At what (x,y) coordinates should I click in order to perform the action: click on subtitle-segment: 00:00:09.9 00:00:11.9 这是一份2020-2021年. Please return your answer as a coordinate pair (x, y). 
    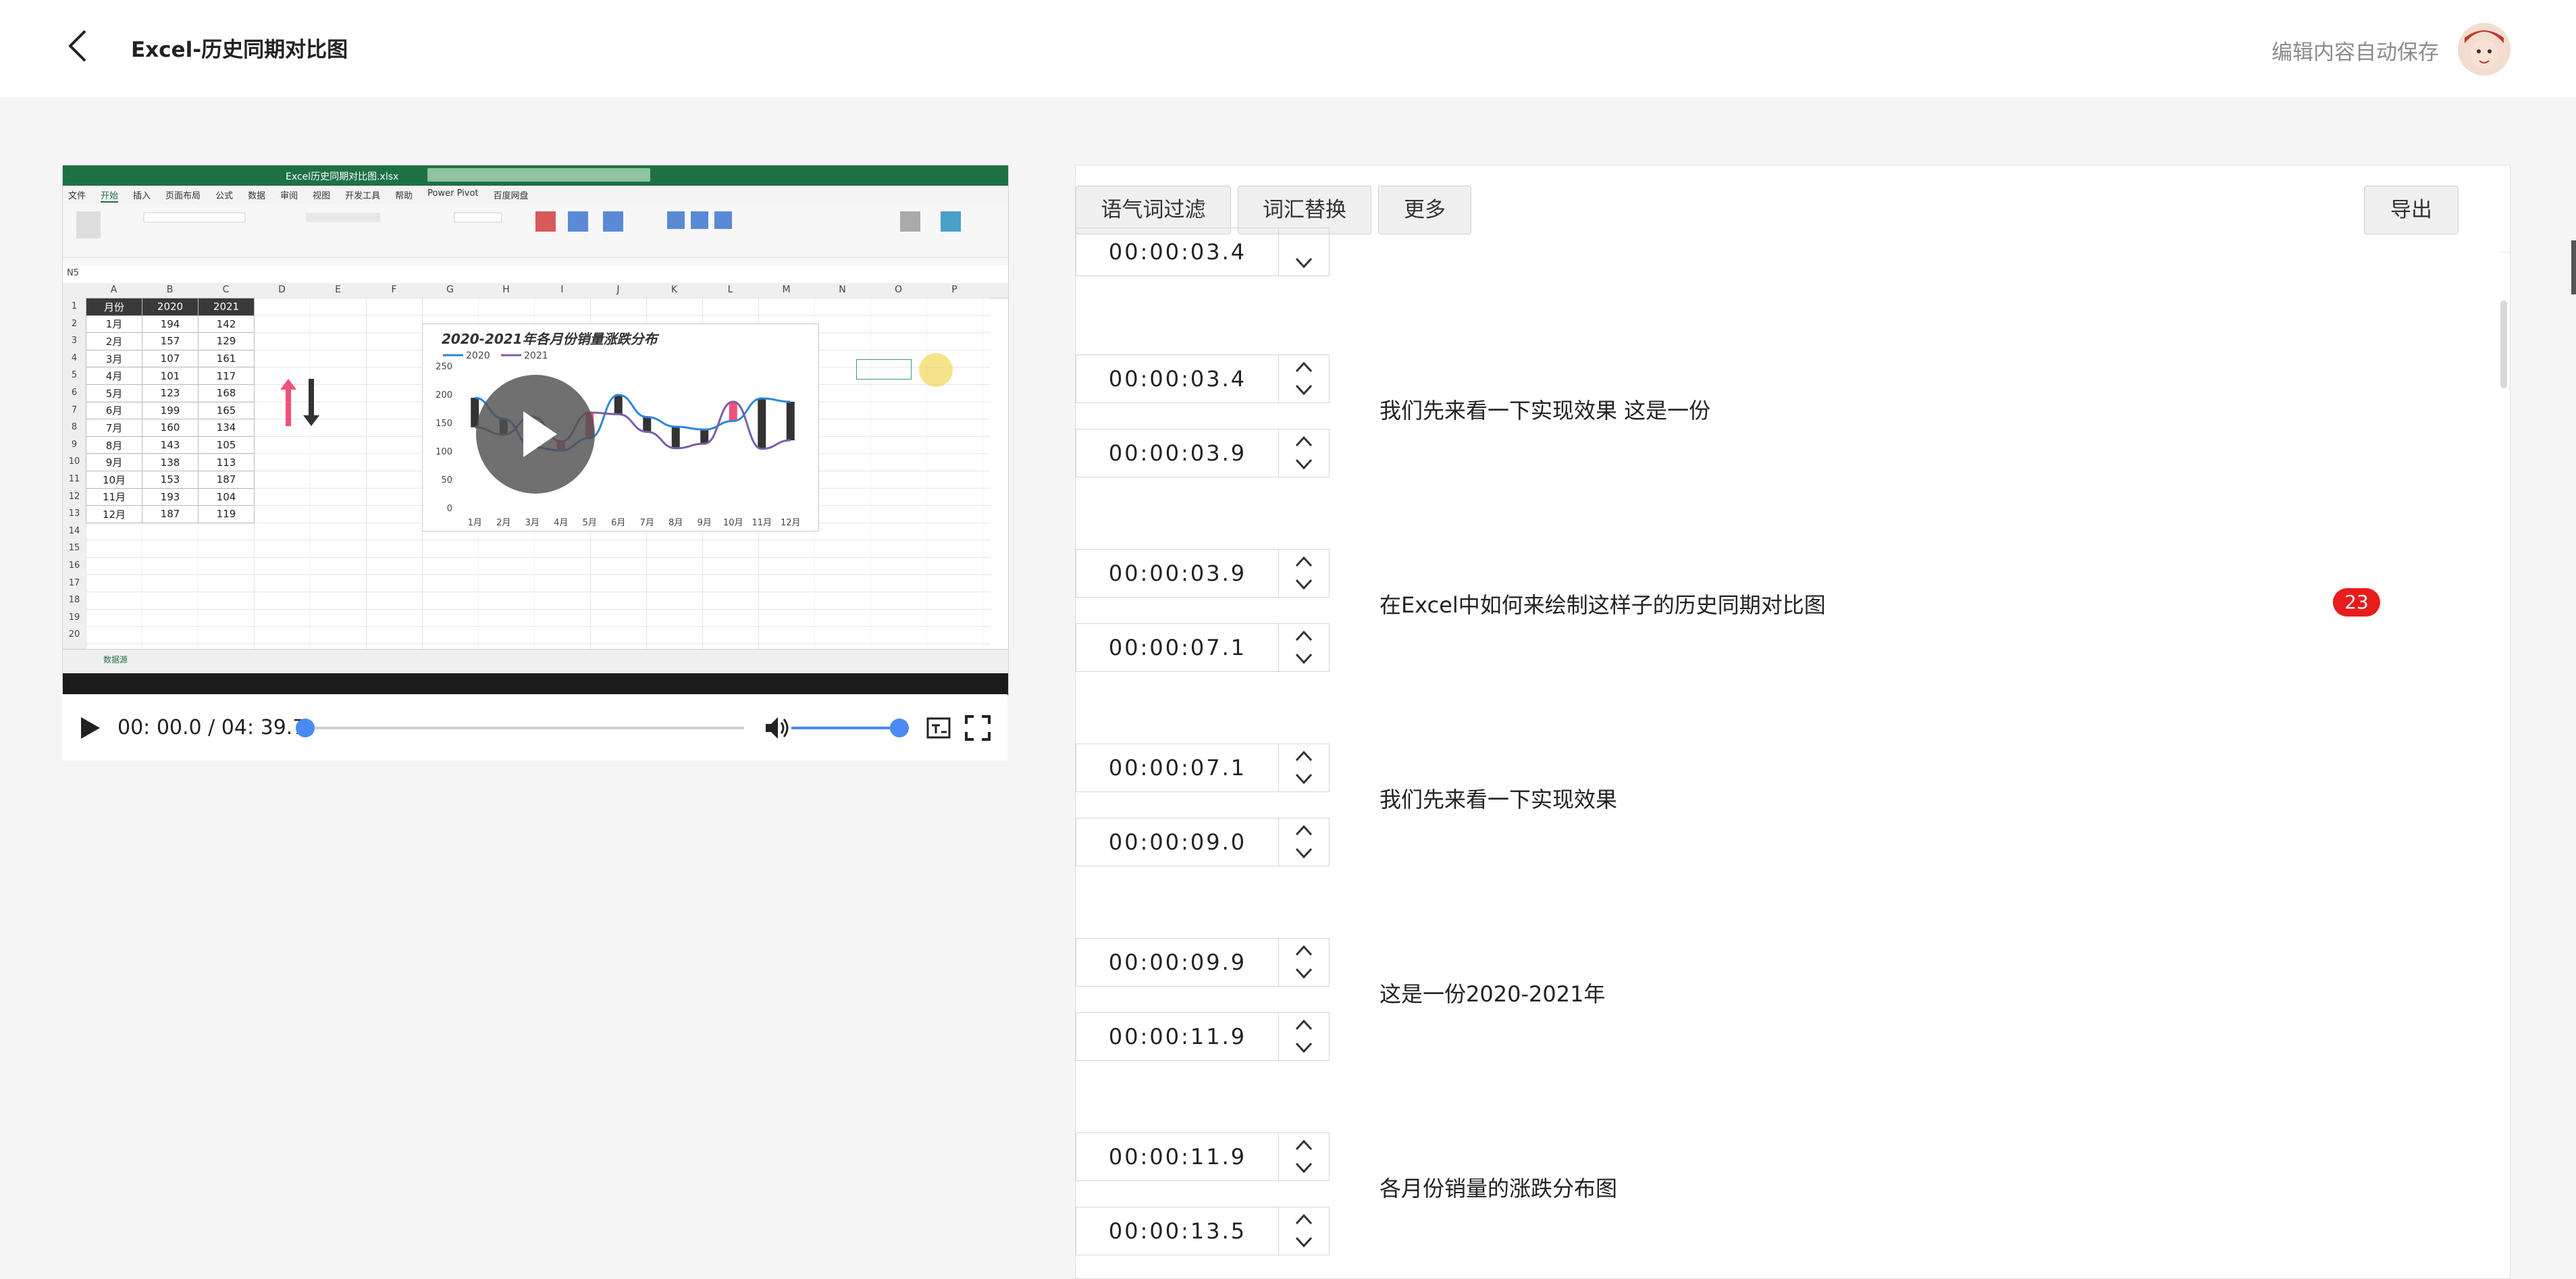
    Looking at the image, I should click on (1788, 1009).